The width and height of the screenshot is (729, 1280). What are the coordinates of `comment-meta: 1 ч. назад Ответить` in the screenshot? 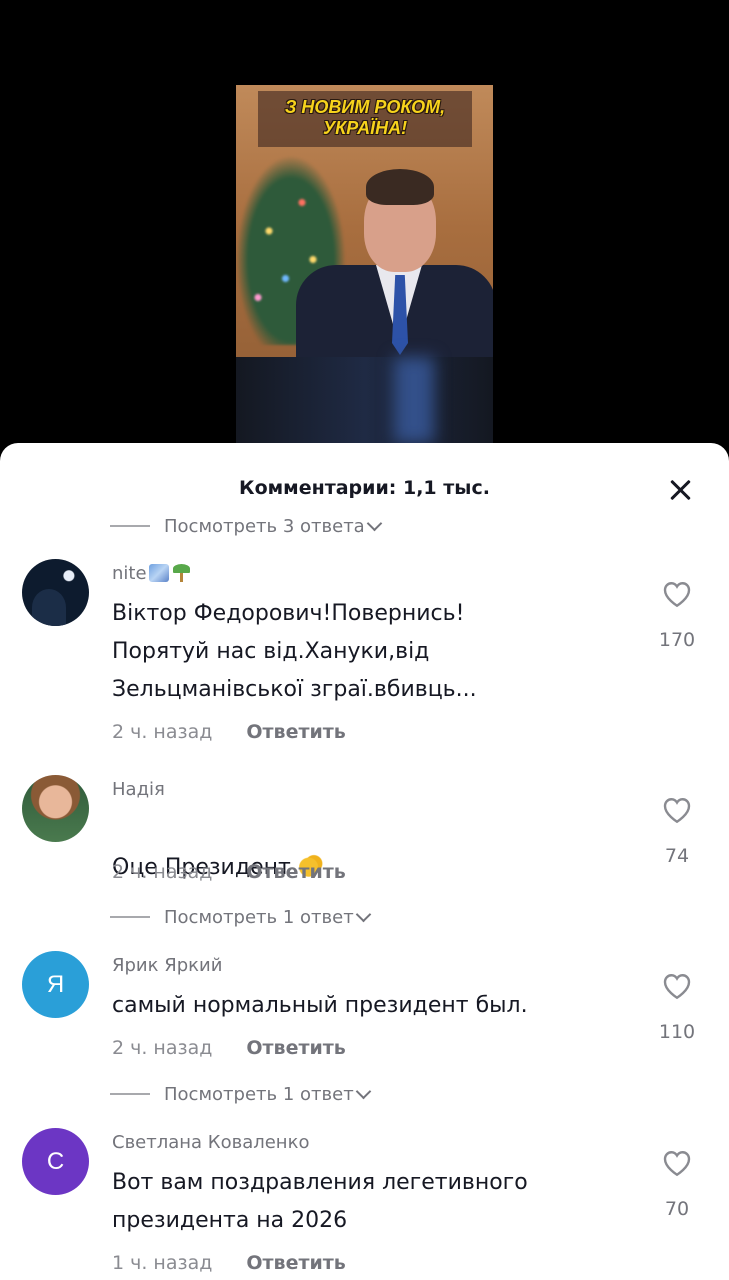 It's located at (229, 1263).